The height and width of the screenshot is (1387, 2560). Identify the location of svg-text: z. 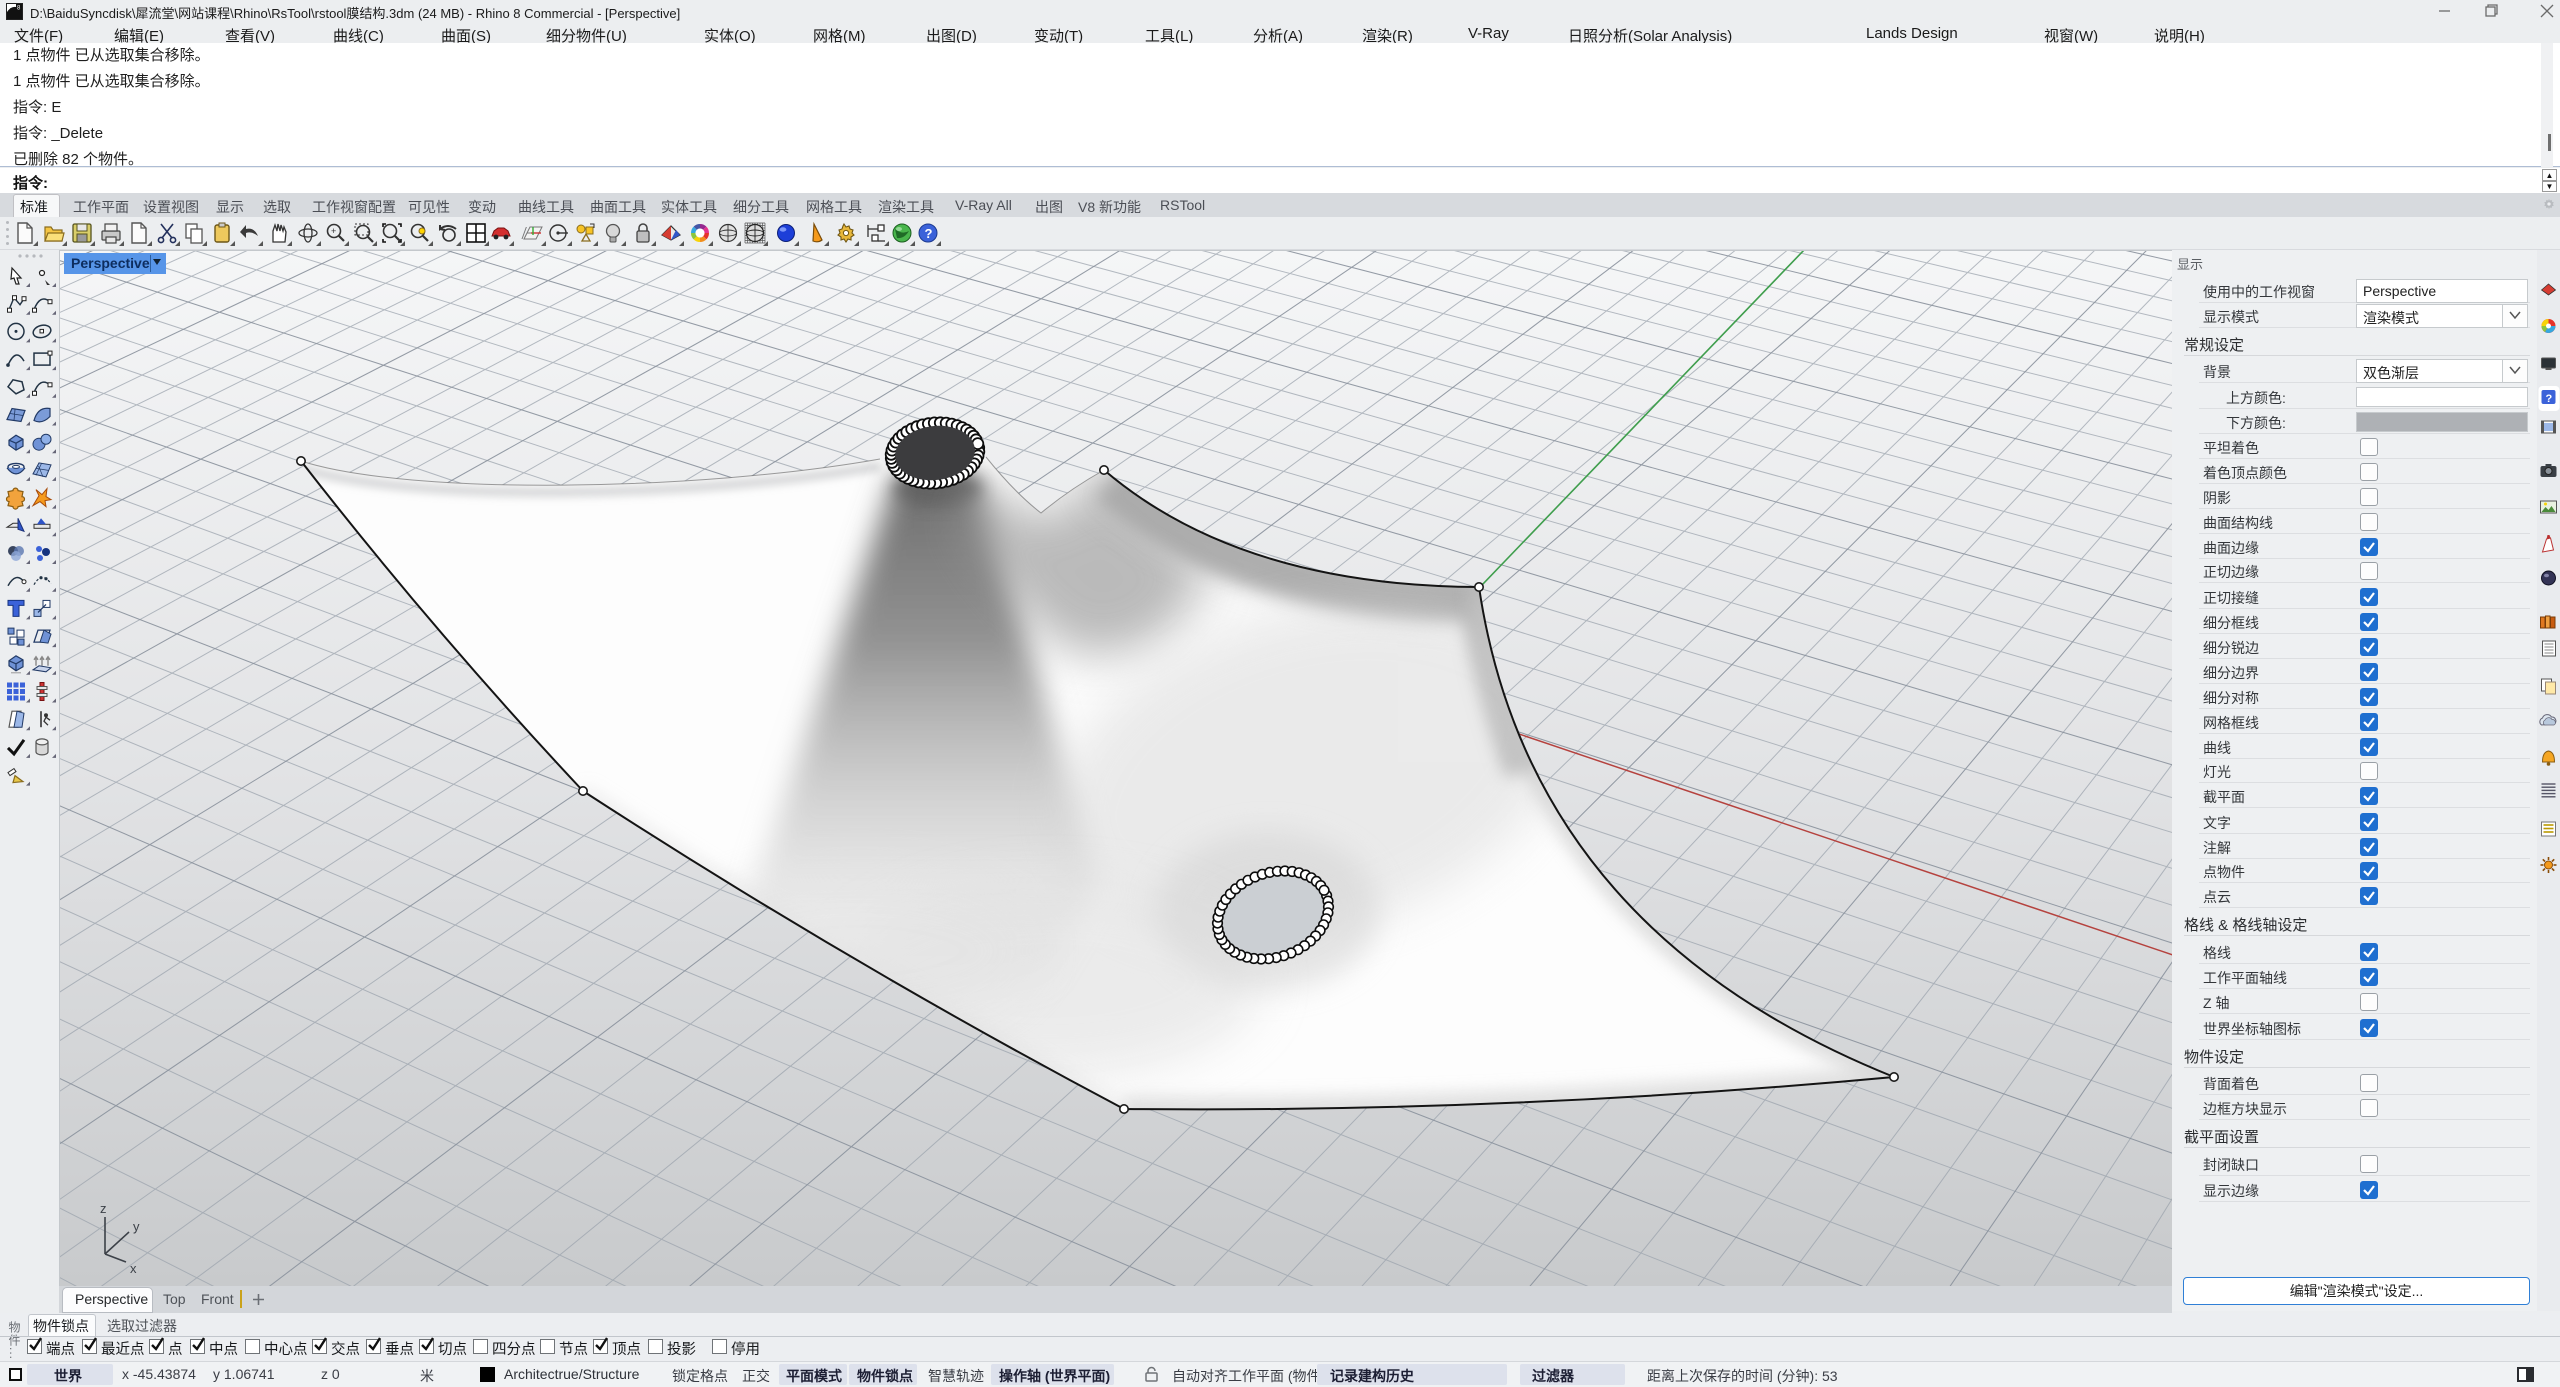
(103, 1208).